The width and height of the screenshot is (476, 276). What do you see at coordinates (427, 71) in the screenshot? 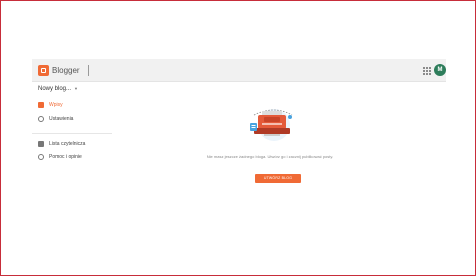
I see `apps-grid-icon` at bounding box center [427, 71].